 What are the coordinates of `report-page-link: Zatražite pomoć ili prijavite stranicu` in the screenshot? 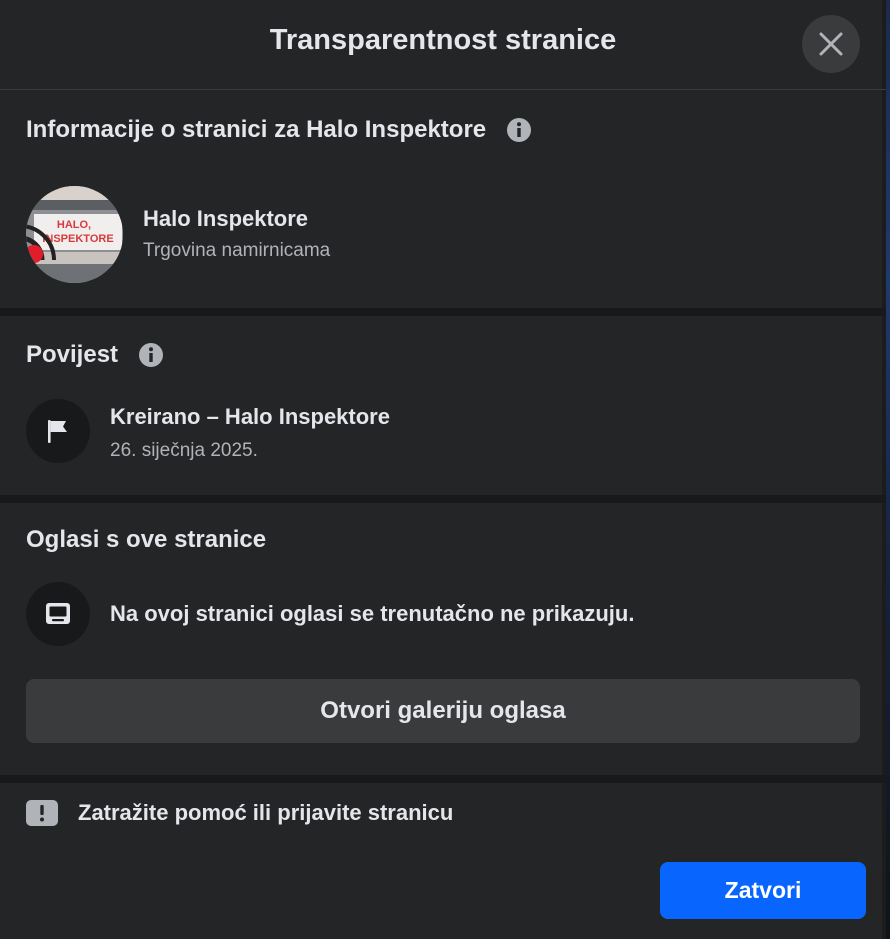 It's located at (239, 813).